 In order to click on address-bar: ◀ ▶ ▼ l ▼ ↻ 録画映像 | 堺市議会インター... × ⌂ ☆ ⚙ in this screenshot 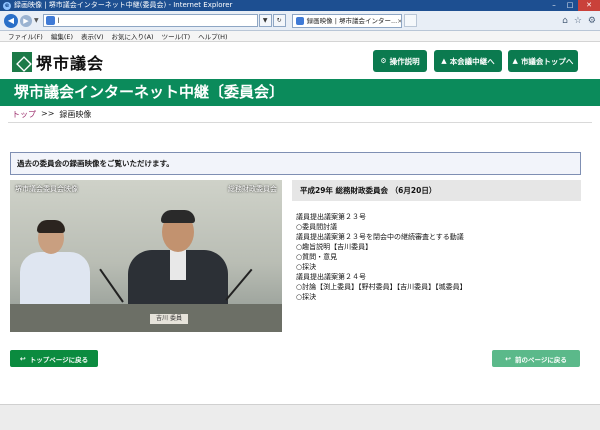, I will do `click(300, 21)`.